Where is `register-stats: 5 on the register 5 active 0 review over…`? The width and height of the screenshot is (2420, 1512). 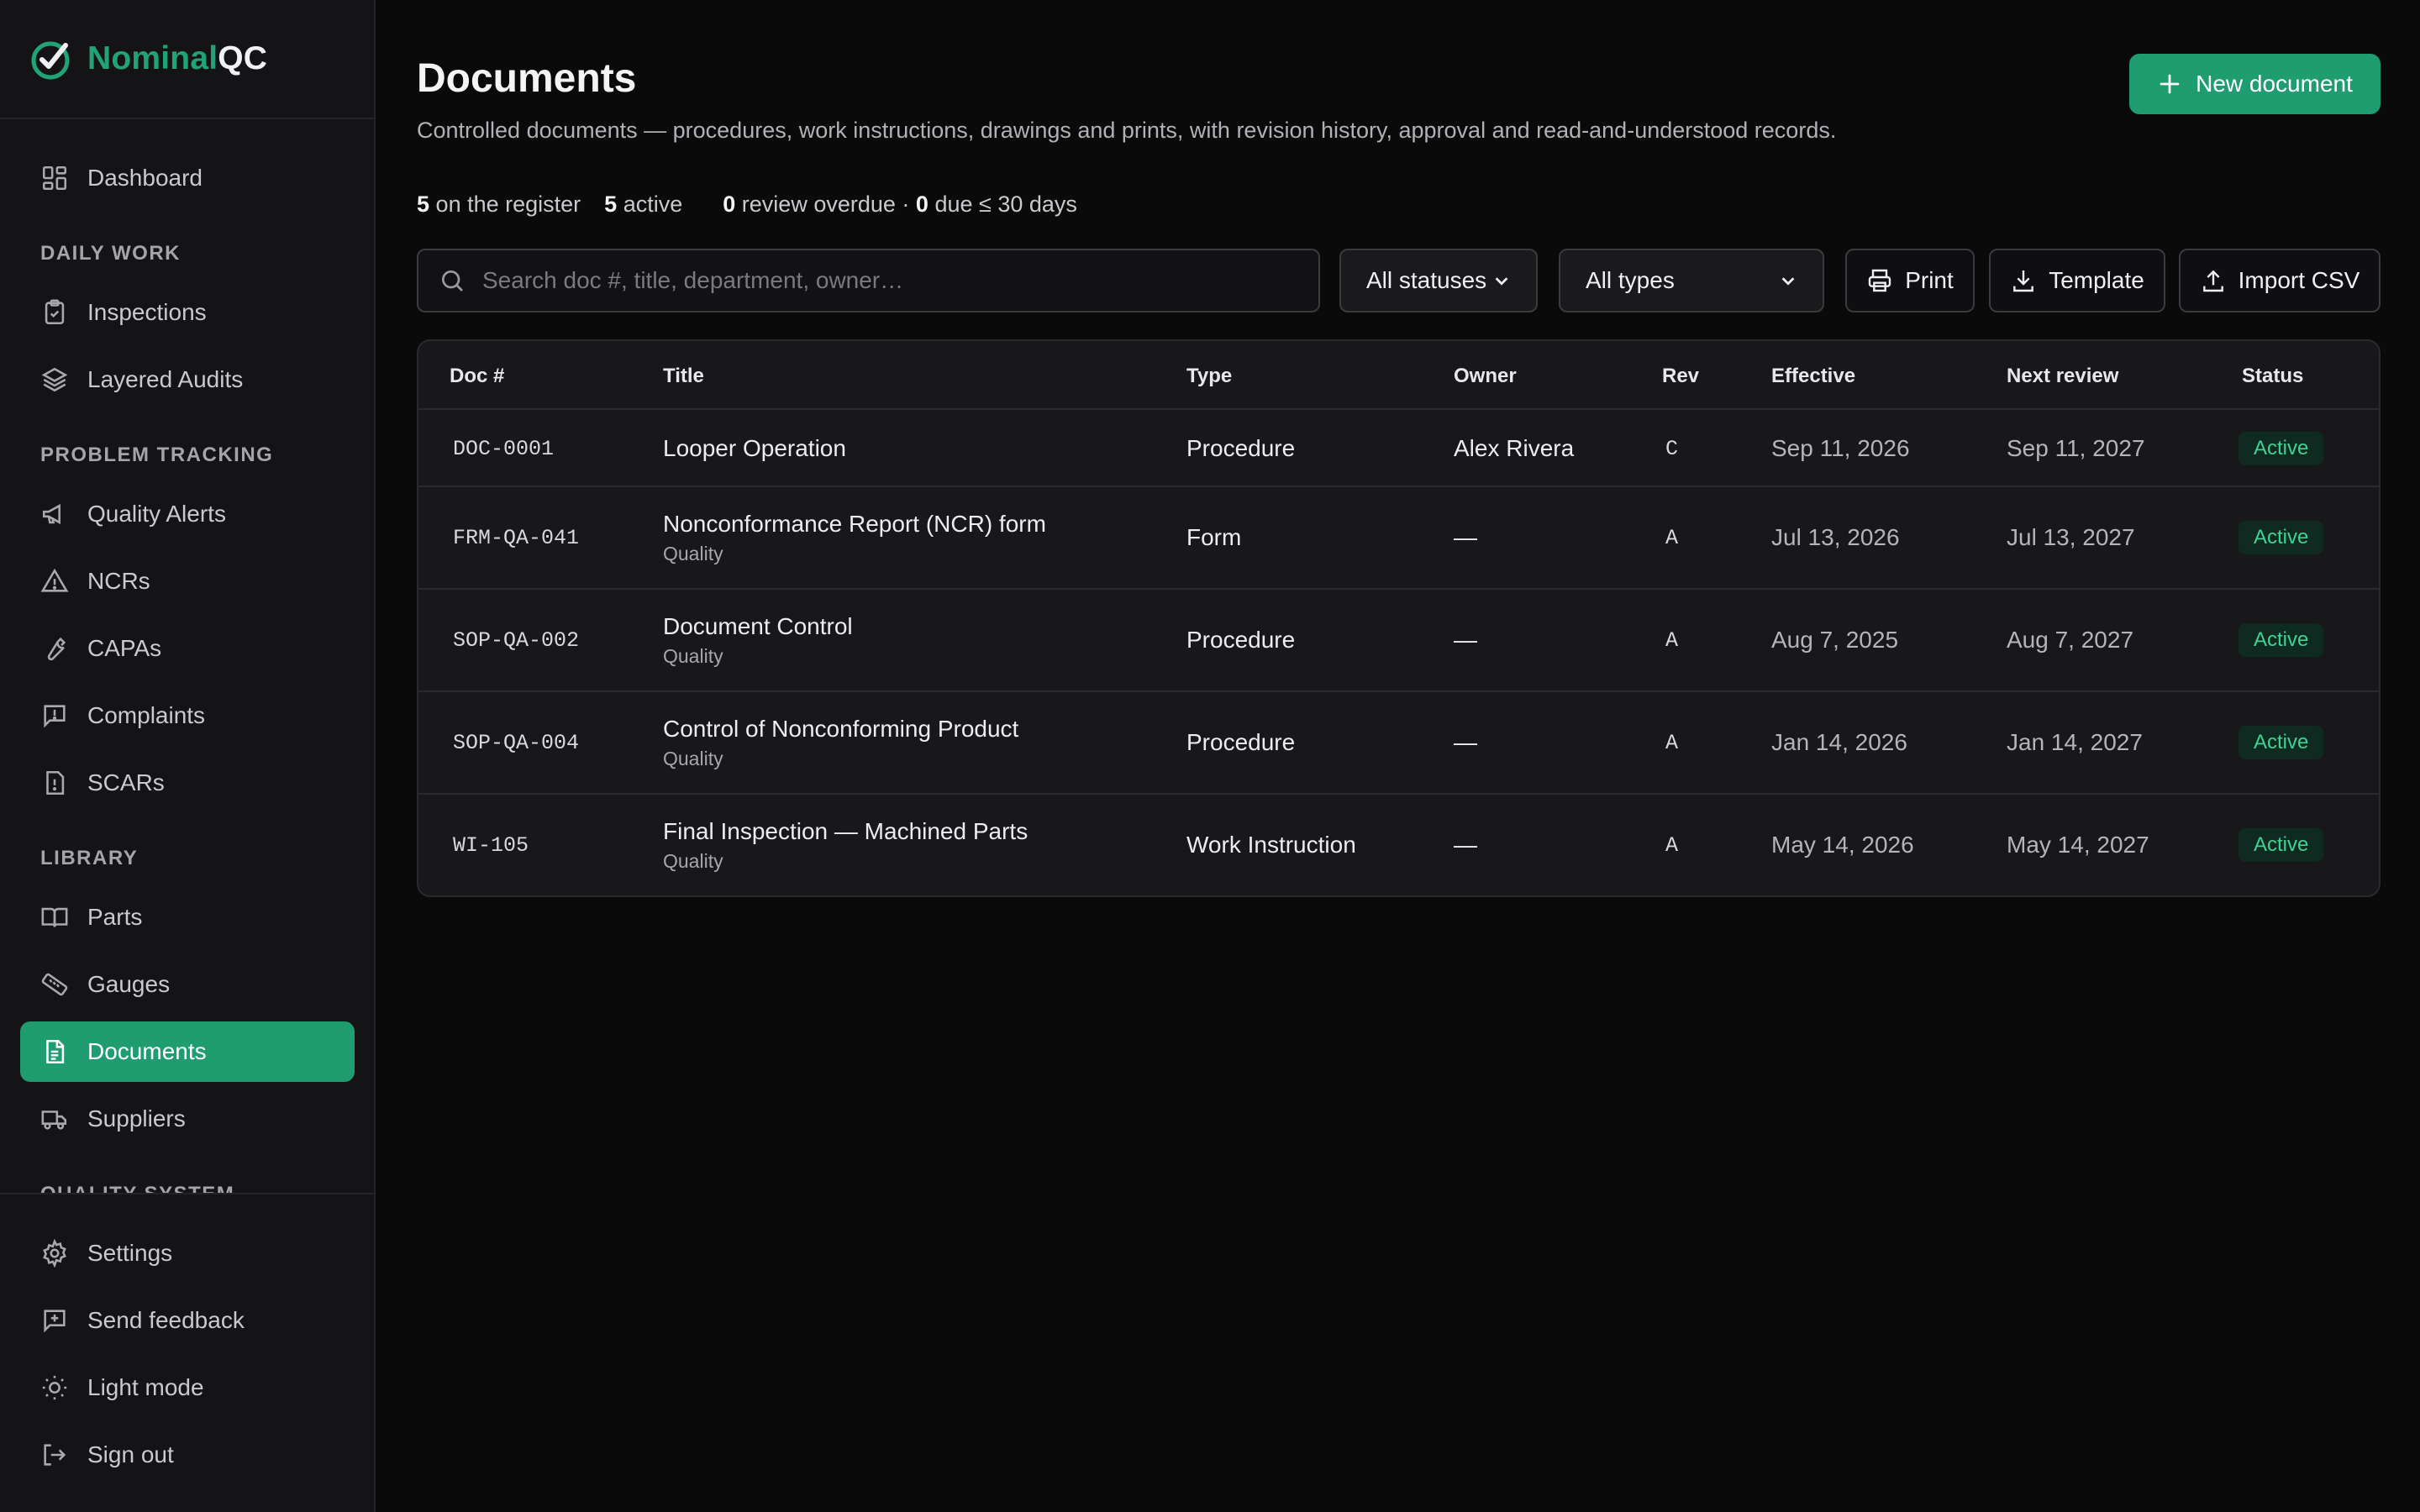 register-stats: 5 on the register 5 active 0 review over… is located at coordinates (747, 205).